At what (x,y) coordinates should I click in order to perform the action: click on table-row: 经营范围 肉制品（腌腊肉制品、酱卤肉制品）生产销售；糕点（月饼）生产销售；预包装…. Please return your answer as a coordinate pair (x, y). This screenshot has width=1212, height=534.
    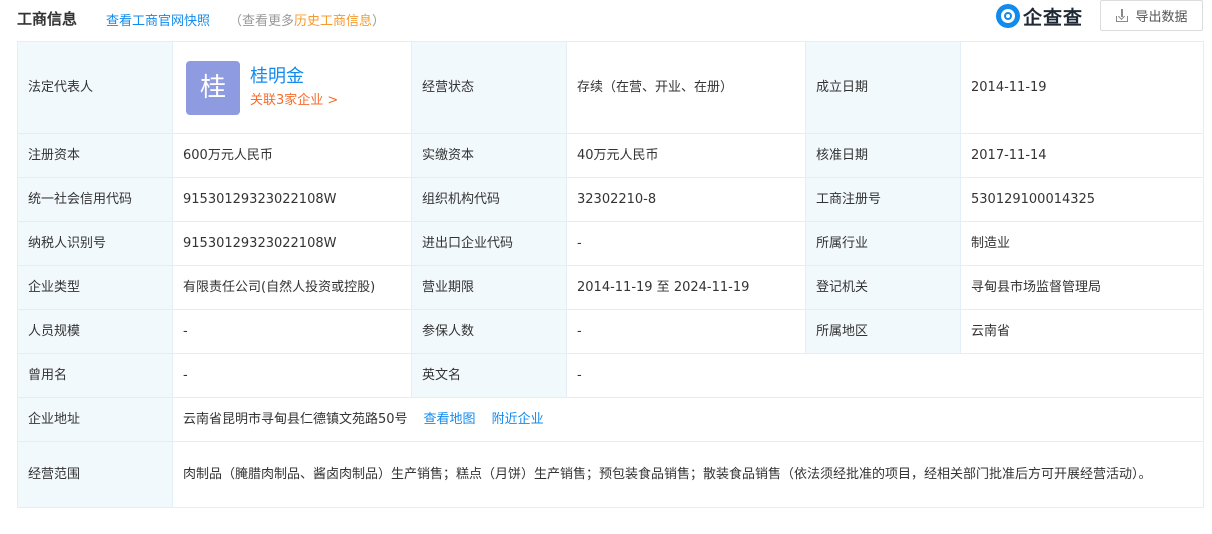
    Looking at the image, I should click on (610, 474).